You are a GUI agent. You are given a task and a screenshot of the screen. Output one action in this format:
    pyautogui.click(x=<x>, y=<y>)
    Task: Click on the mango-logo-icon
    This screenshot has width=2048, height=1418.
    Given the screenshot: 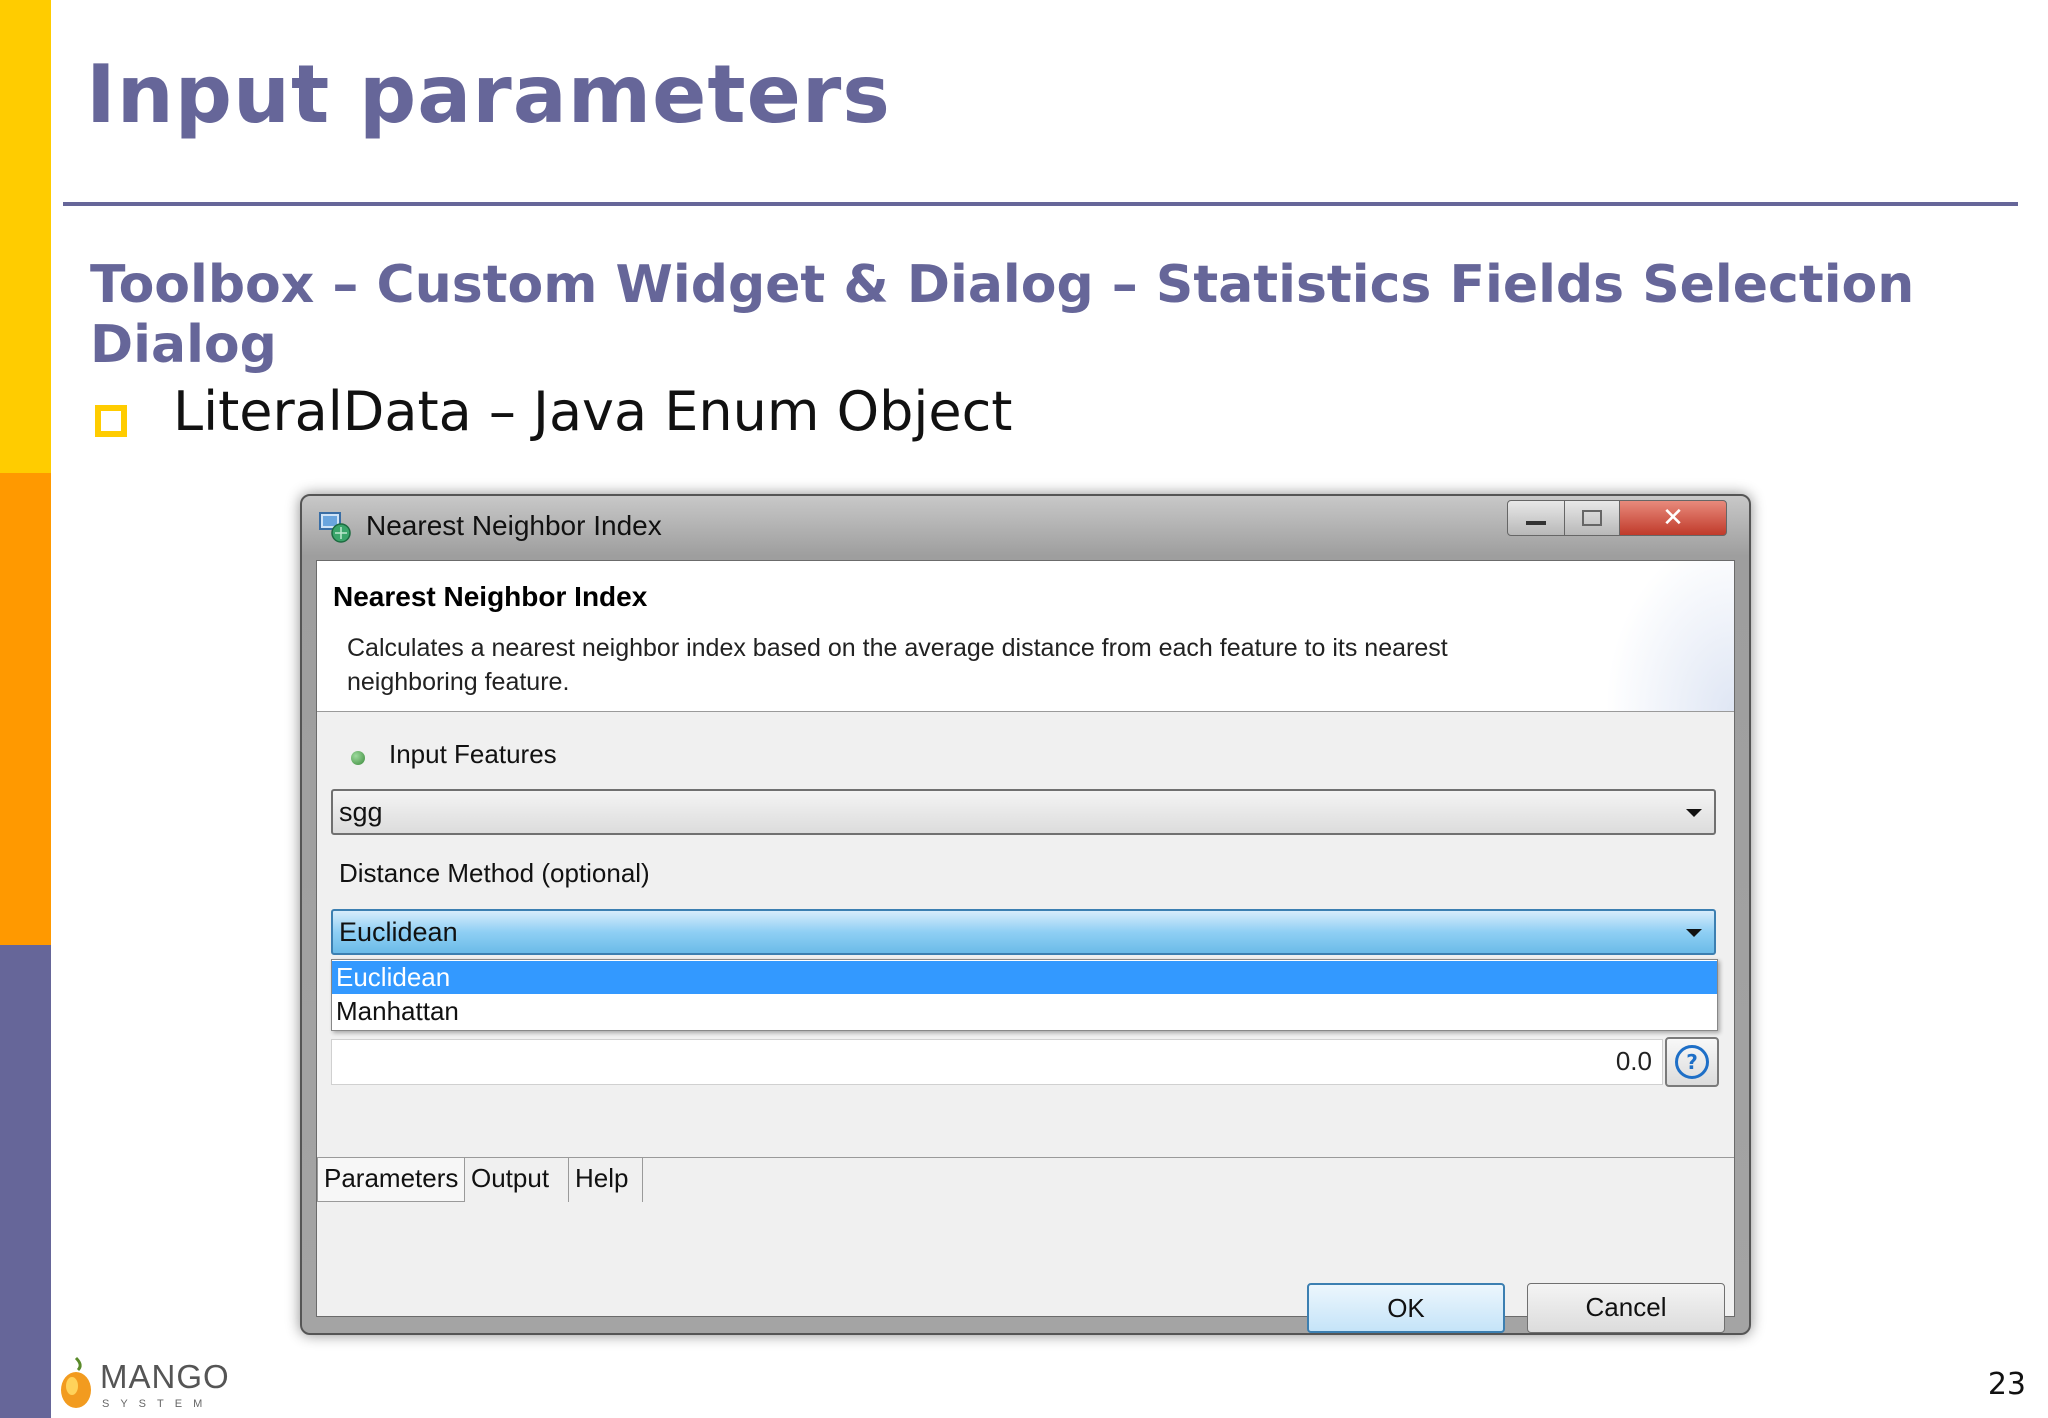 What is the action you would take?
    pyautogui.click(x=76, y=1382)
    